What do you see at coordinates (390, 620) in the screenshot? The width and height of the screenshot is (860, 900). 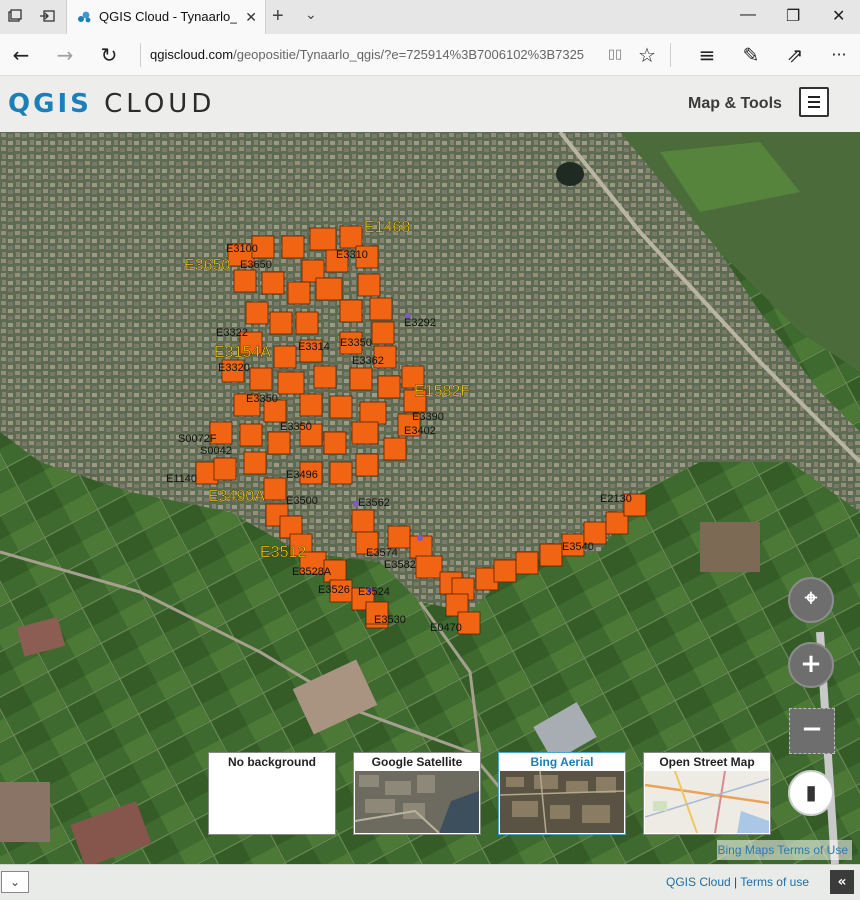 I see `map-label: E3530` at bounding box center [390, 620].